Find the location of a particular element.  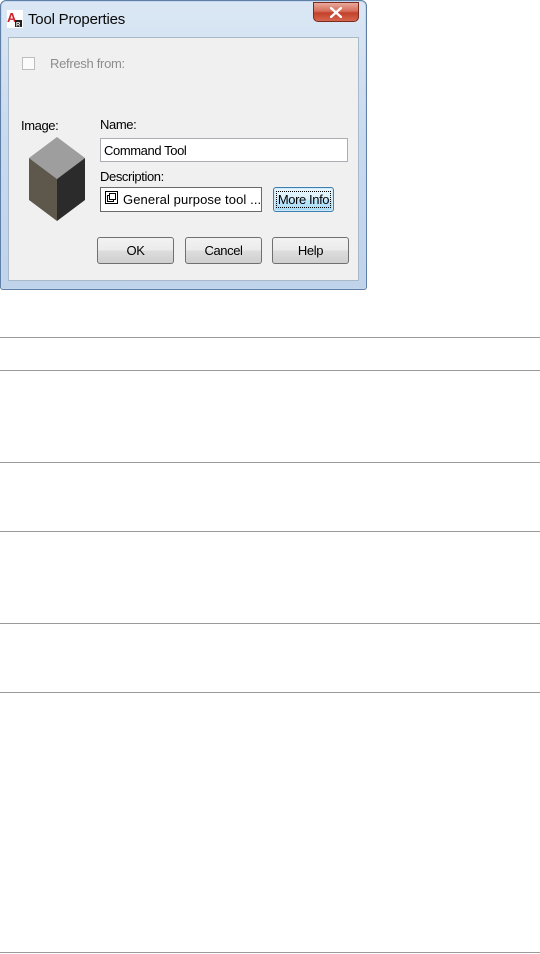

copy-icon is located at coordinates (111, 199).